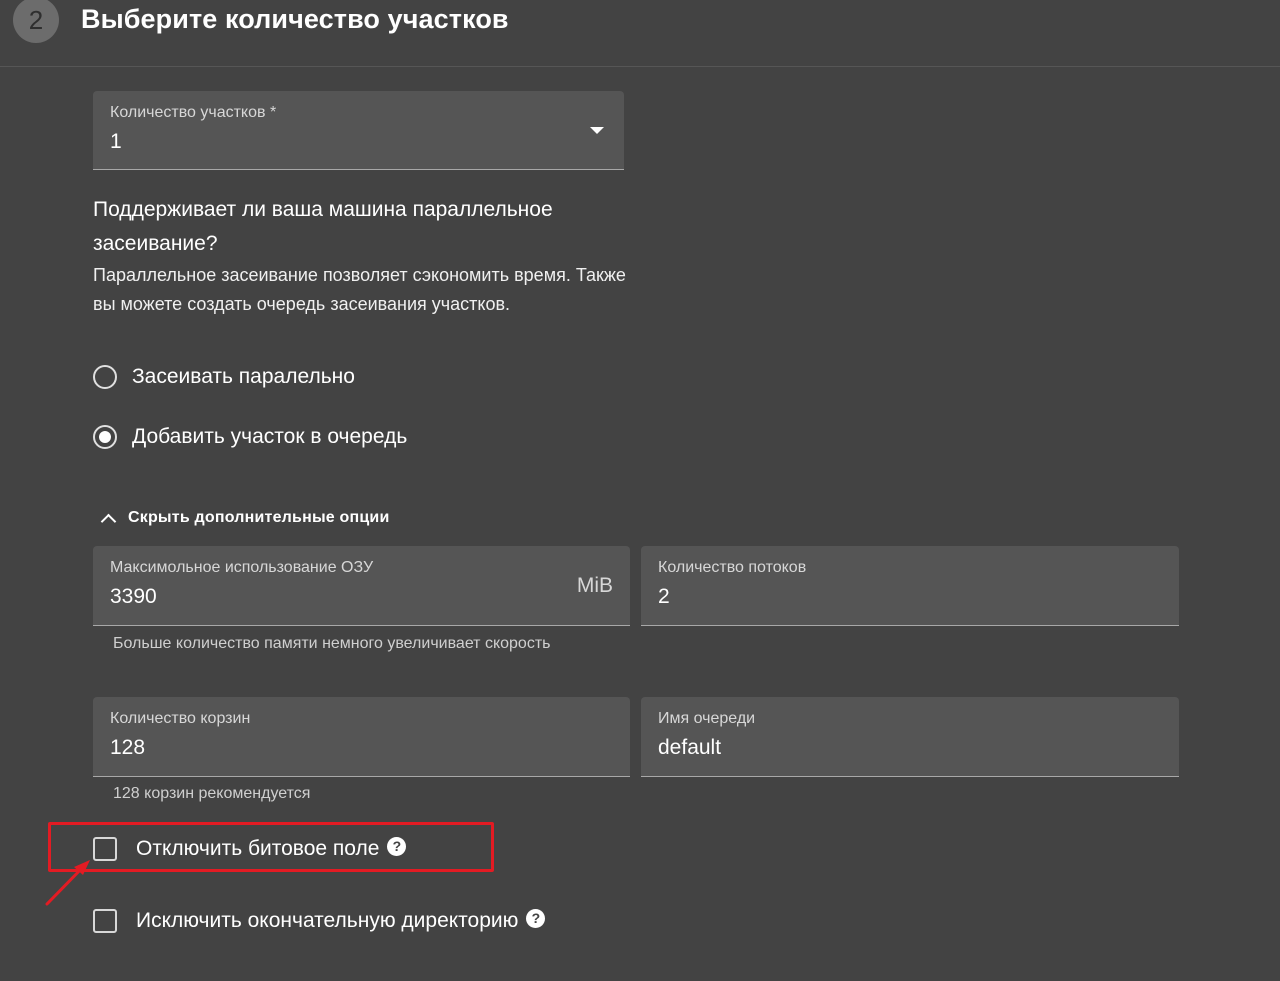 The image size is (1280, 981). What do you see at coordinates (361, 737) in the screenshot?
I see `buckets-input: Количество корзин 128` at bounding box center [361, 737].